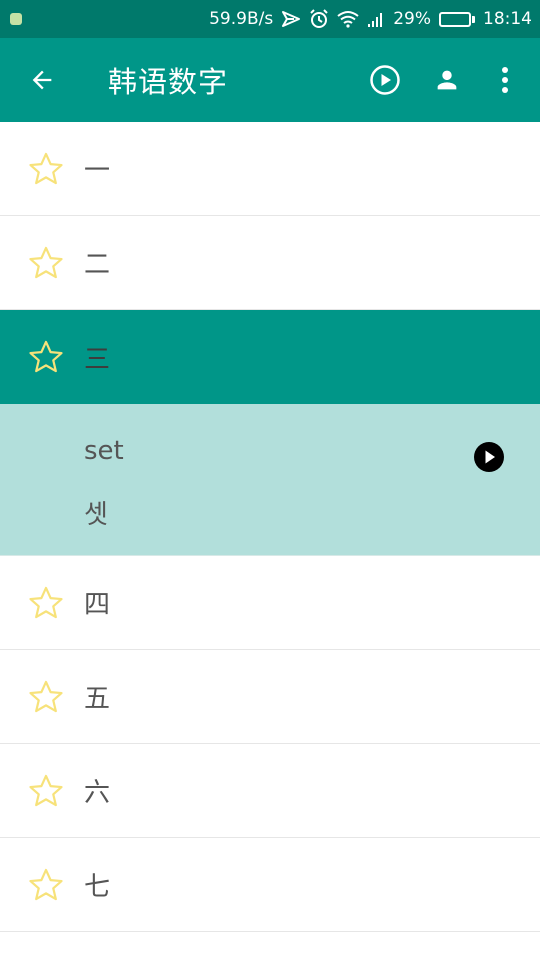 This screenshot has width=540, height=960. I want to click on status-bar: 59.9B/s 29% 18:14, so click(270, 19).